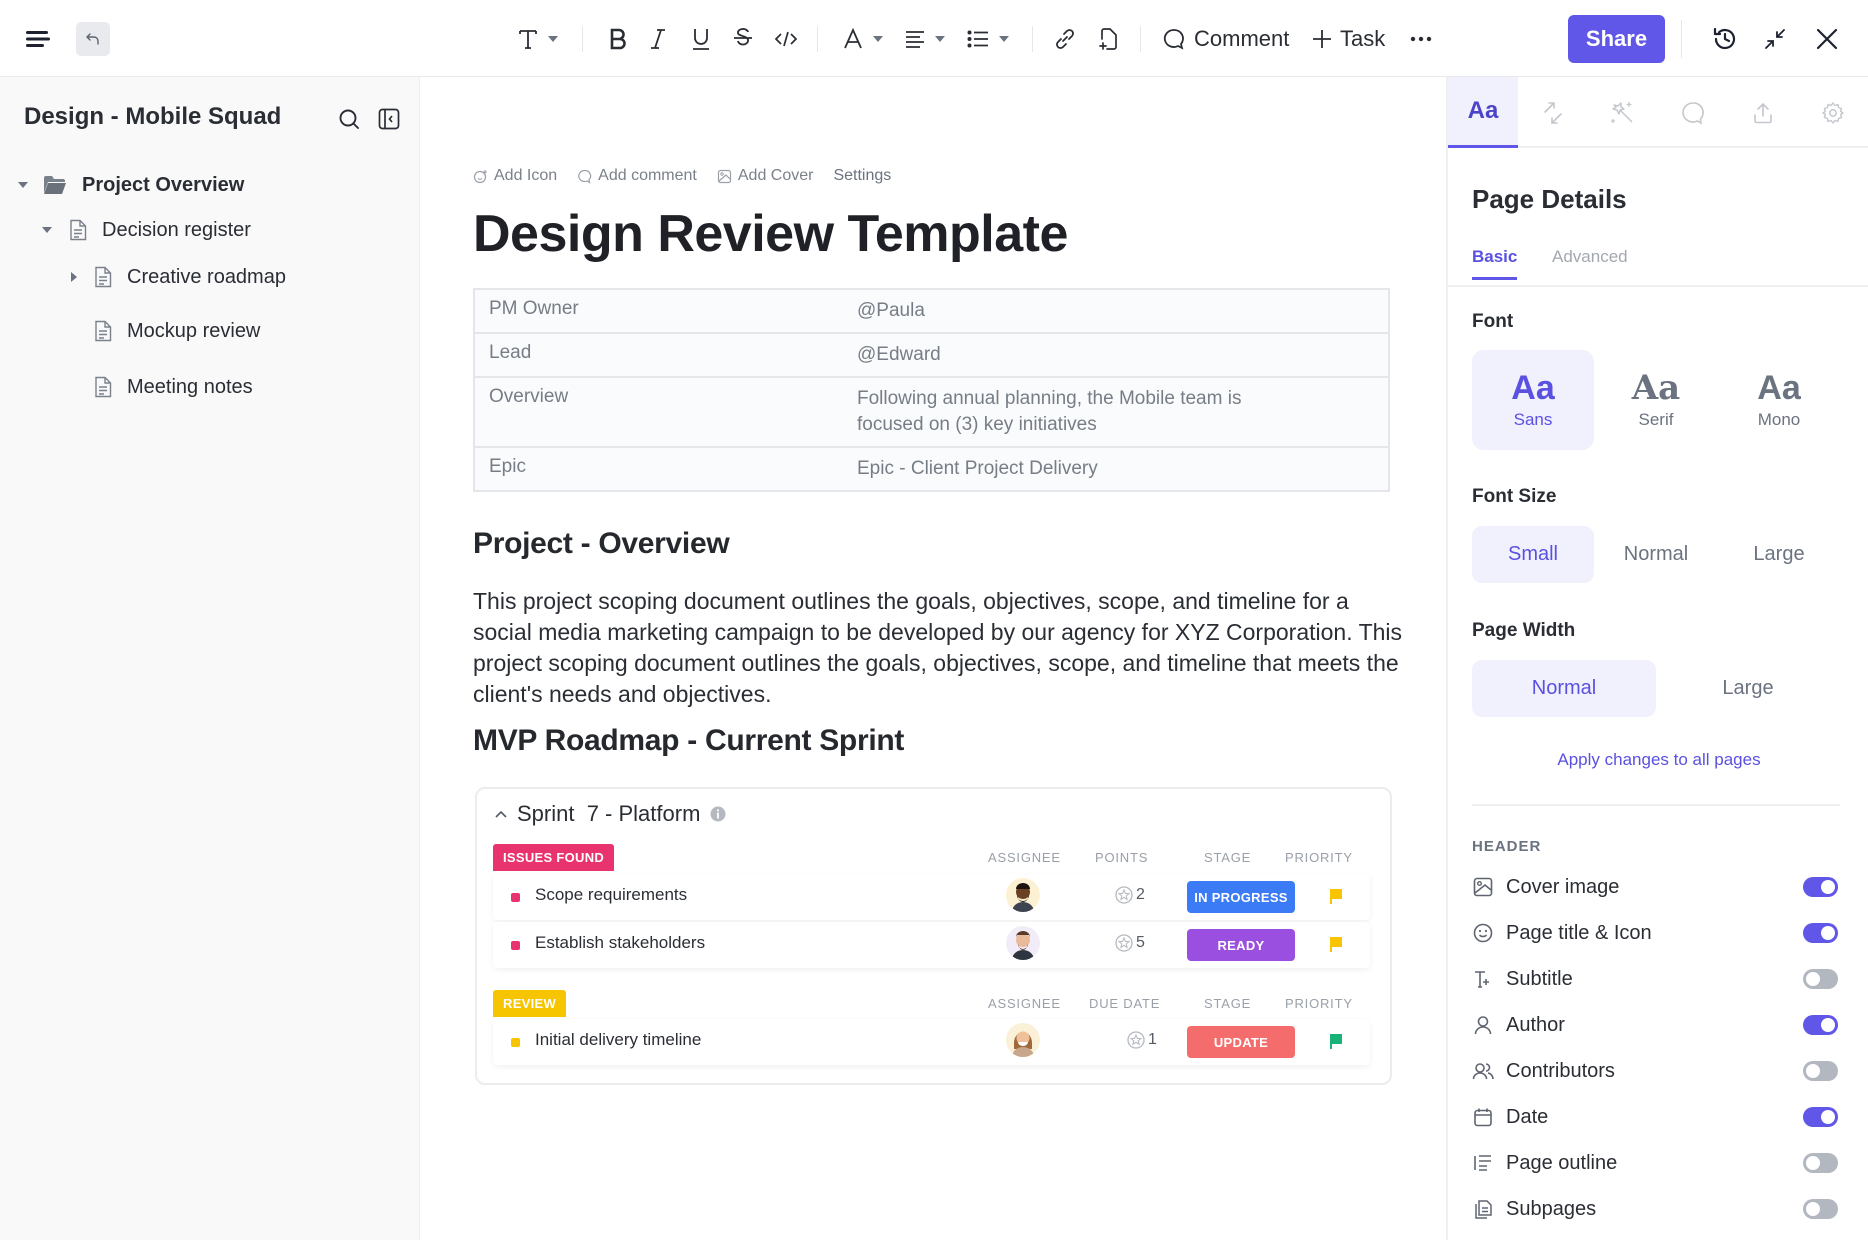 The height and width of the screenshot is (1240, 1868). I want to click on tab-typography: Aa, so click(1483, 112).